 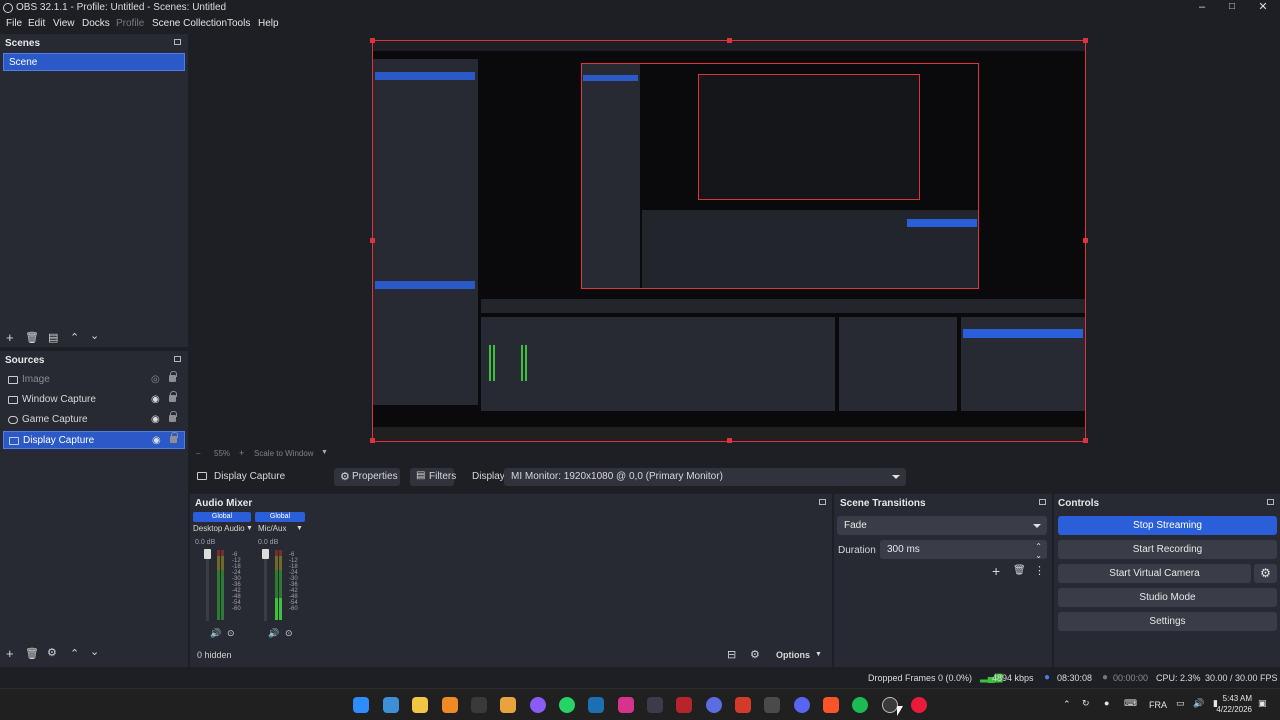 I want to click on instagram-icon, so click(x=626, y=705).